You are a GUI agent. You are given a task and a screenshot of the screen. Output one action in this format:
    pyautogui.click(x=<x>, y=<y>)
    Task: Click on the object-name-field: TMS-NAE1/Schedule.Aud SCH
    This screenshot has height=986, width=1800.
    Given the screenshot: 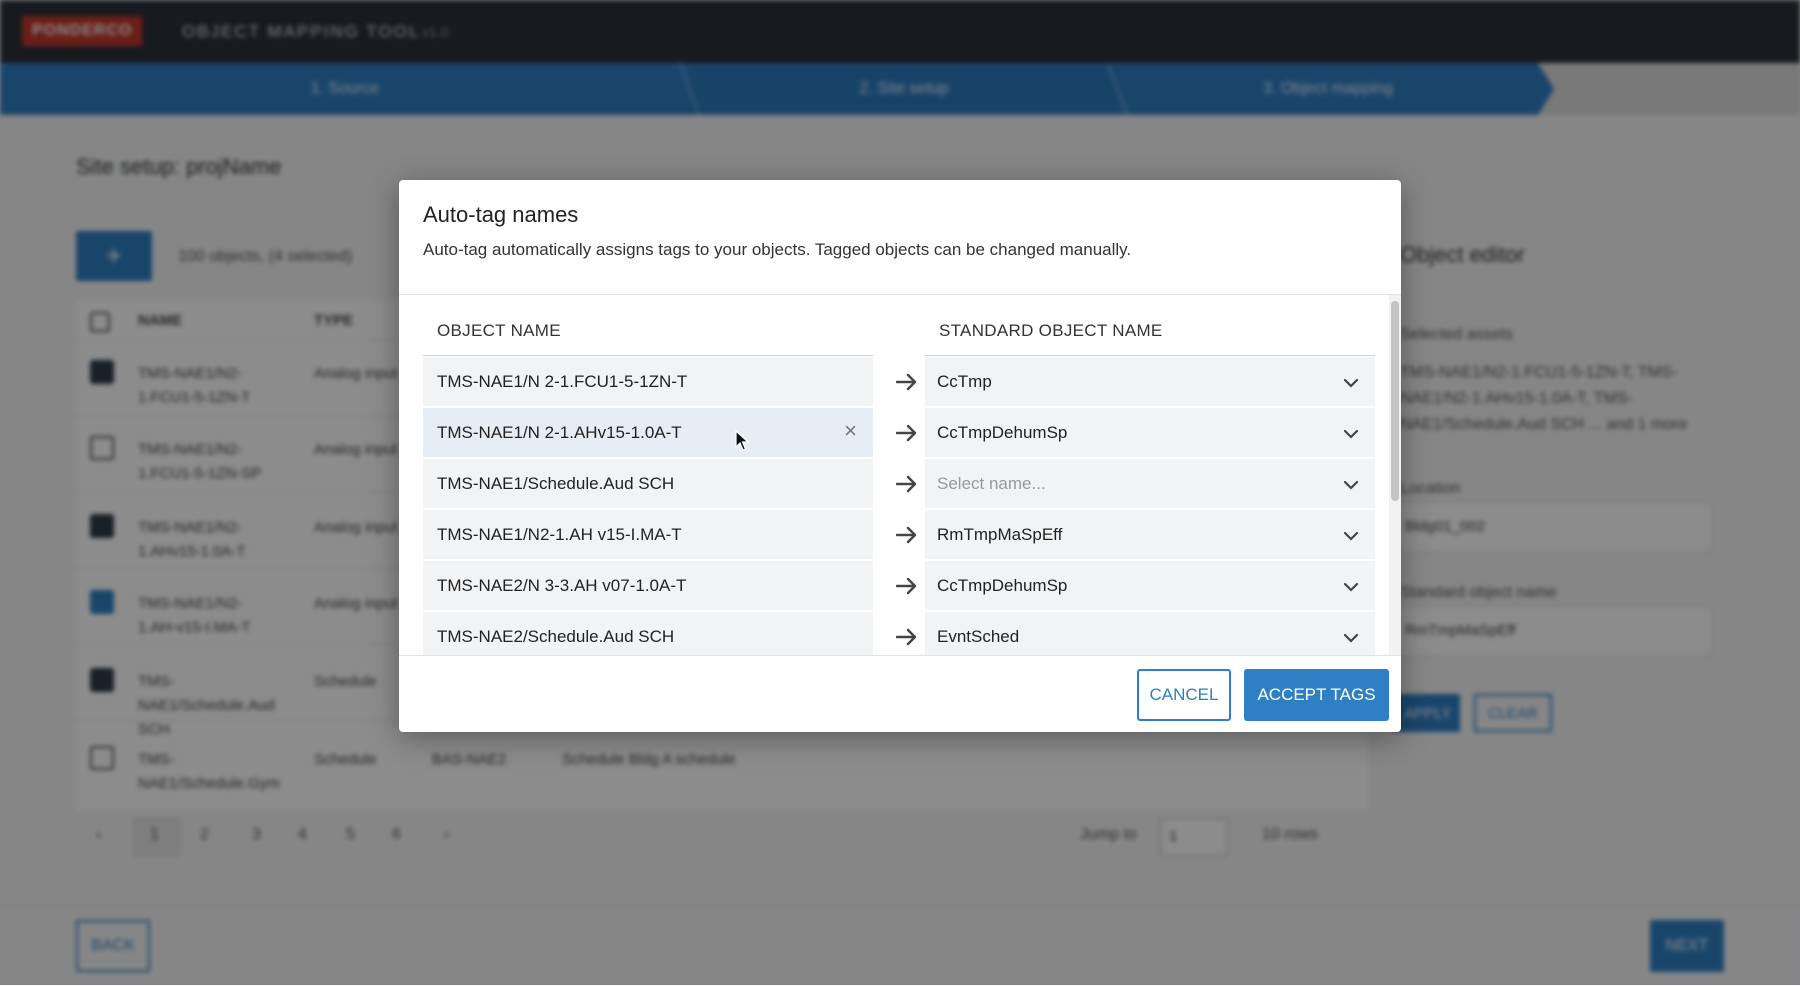 What is the action you would take?
    pyautogui.click(x=648, y=483)
    